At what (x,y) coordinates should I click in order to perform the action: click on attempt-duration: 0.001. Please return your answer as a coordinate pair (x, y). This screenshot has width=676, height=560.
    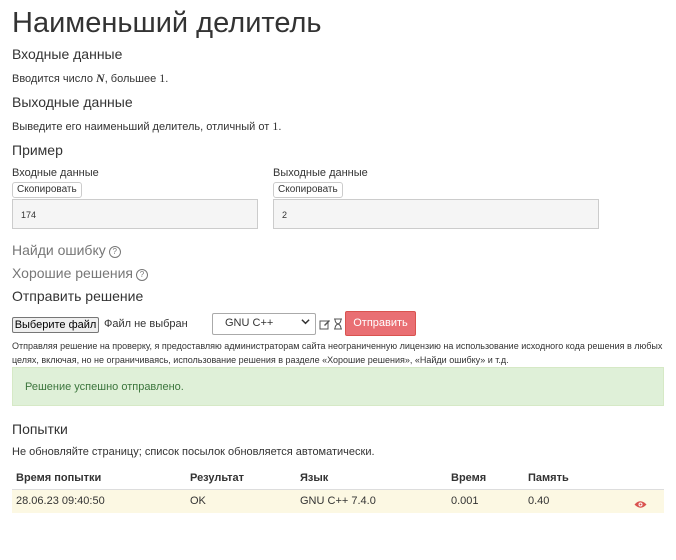
    Looking at the image, I should click on (465, 501).